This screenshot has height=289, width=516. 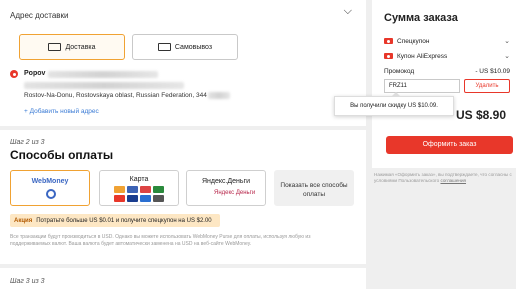 I want to click on aliexpress-coupon-label: Купон AliExpress, so click(x=422, y=56).